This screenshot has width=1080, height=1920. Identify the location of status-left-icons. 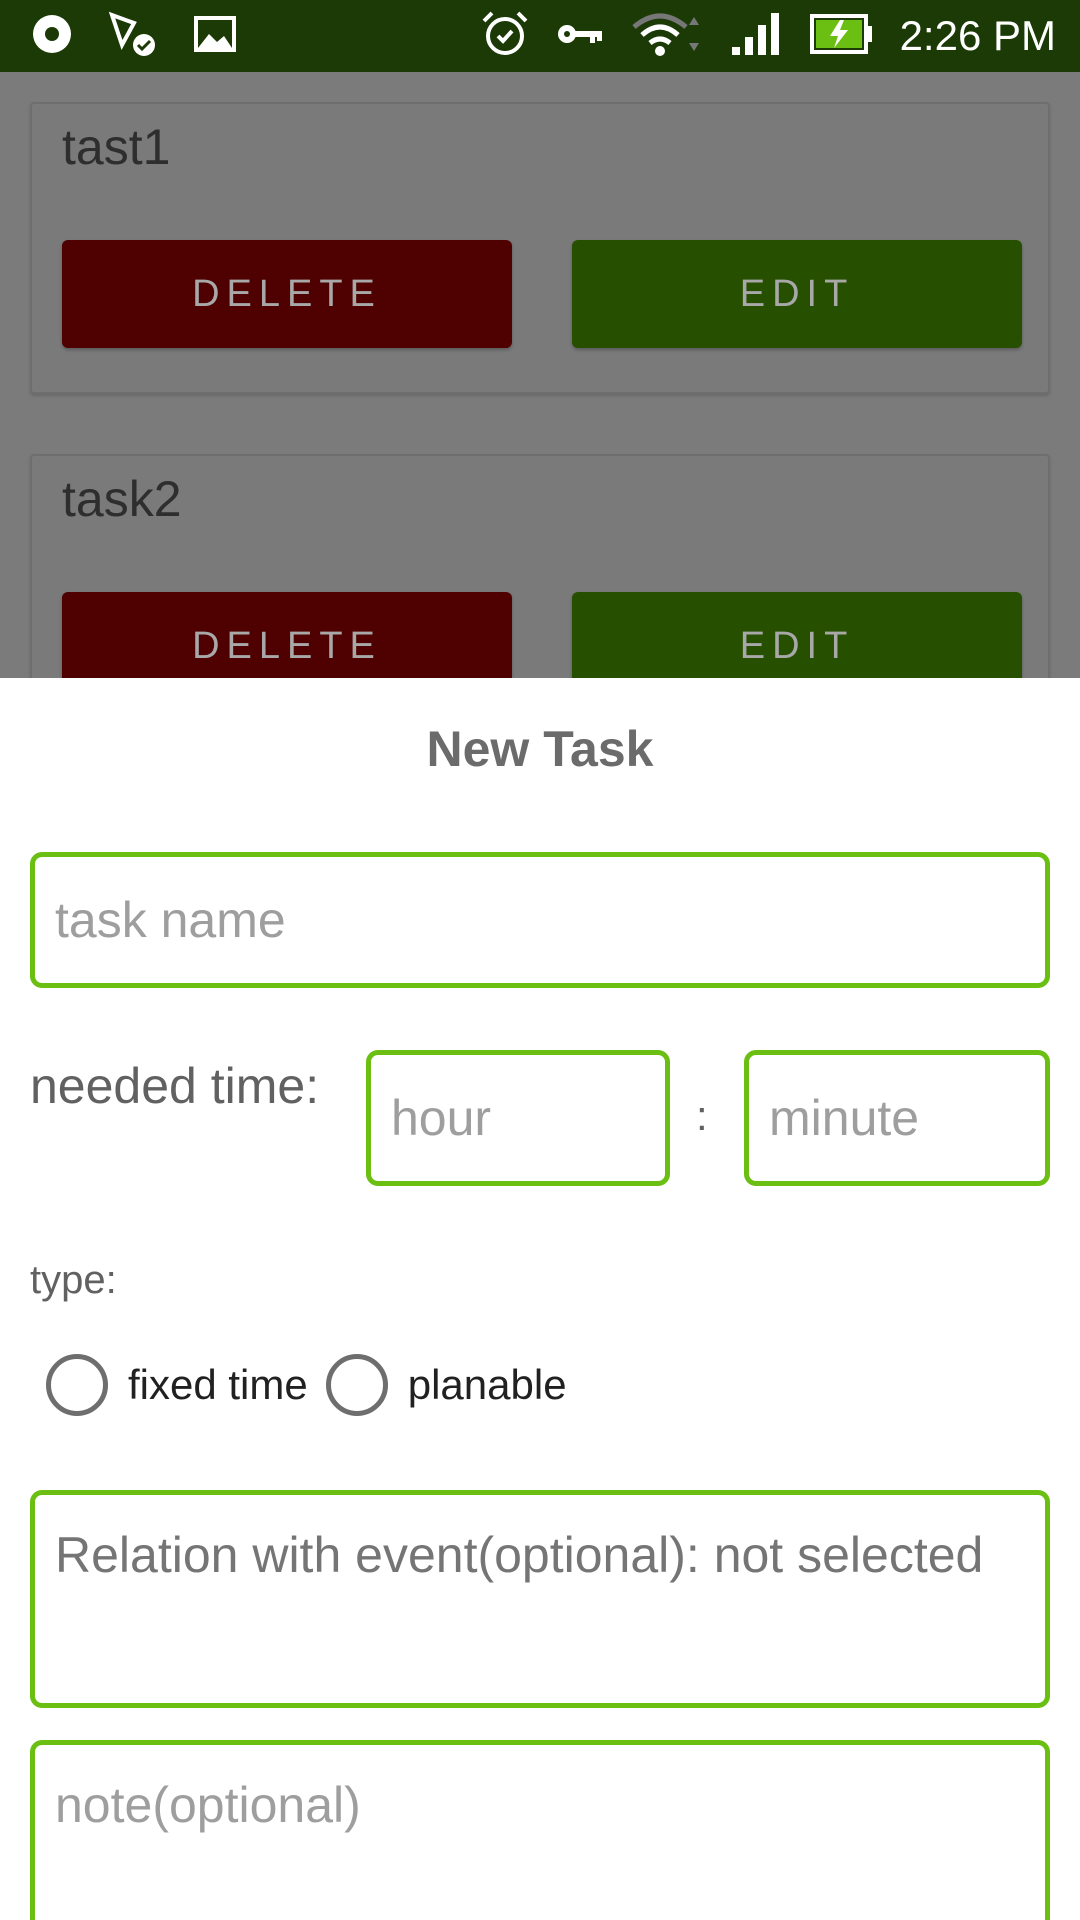
(150, 36).